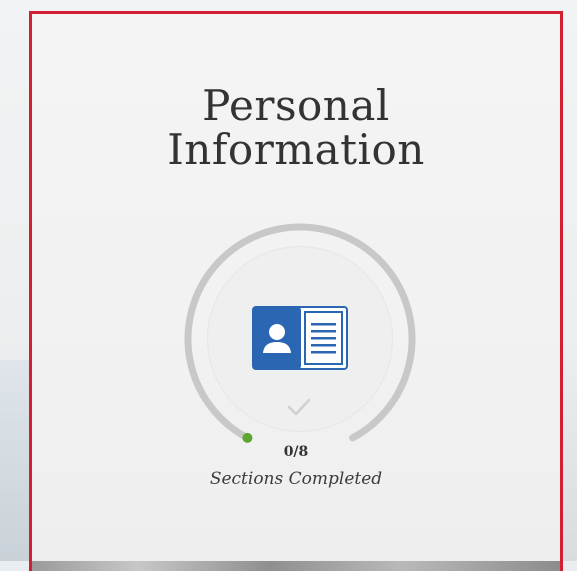  What do you see at coordinates (296, 149) in the screenshot?
I see `section-title-line-2: Information` at bounding box center [296, 149].